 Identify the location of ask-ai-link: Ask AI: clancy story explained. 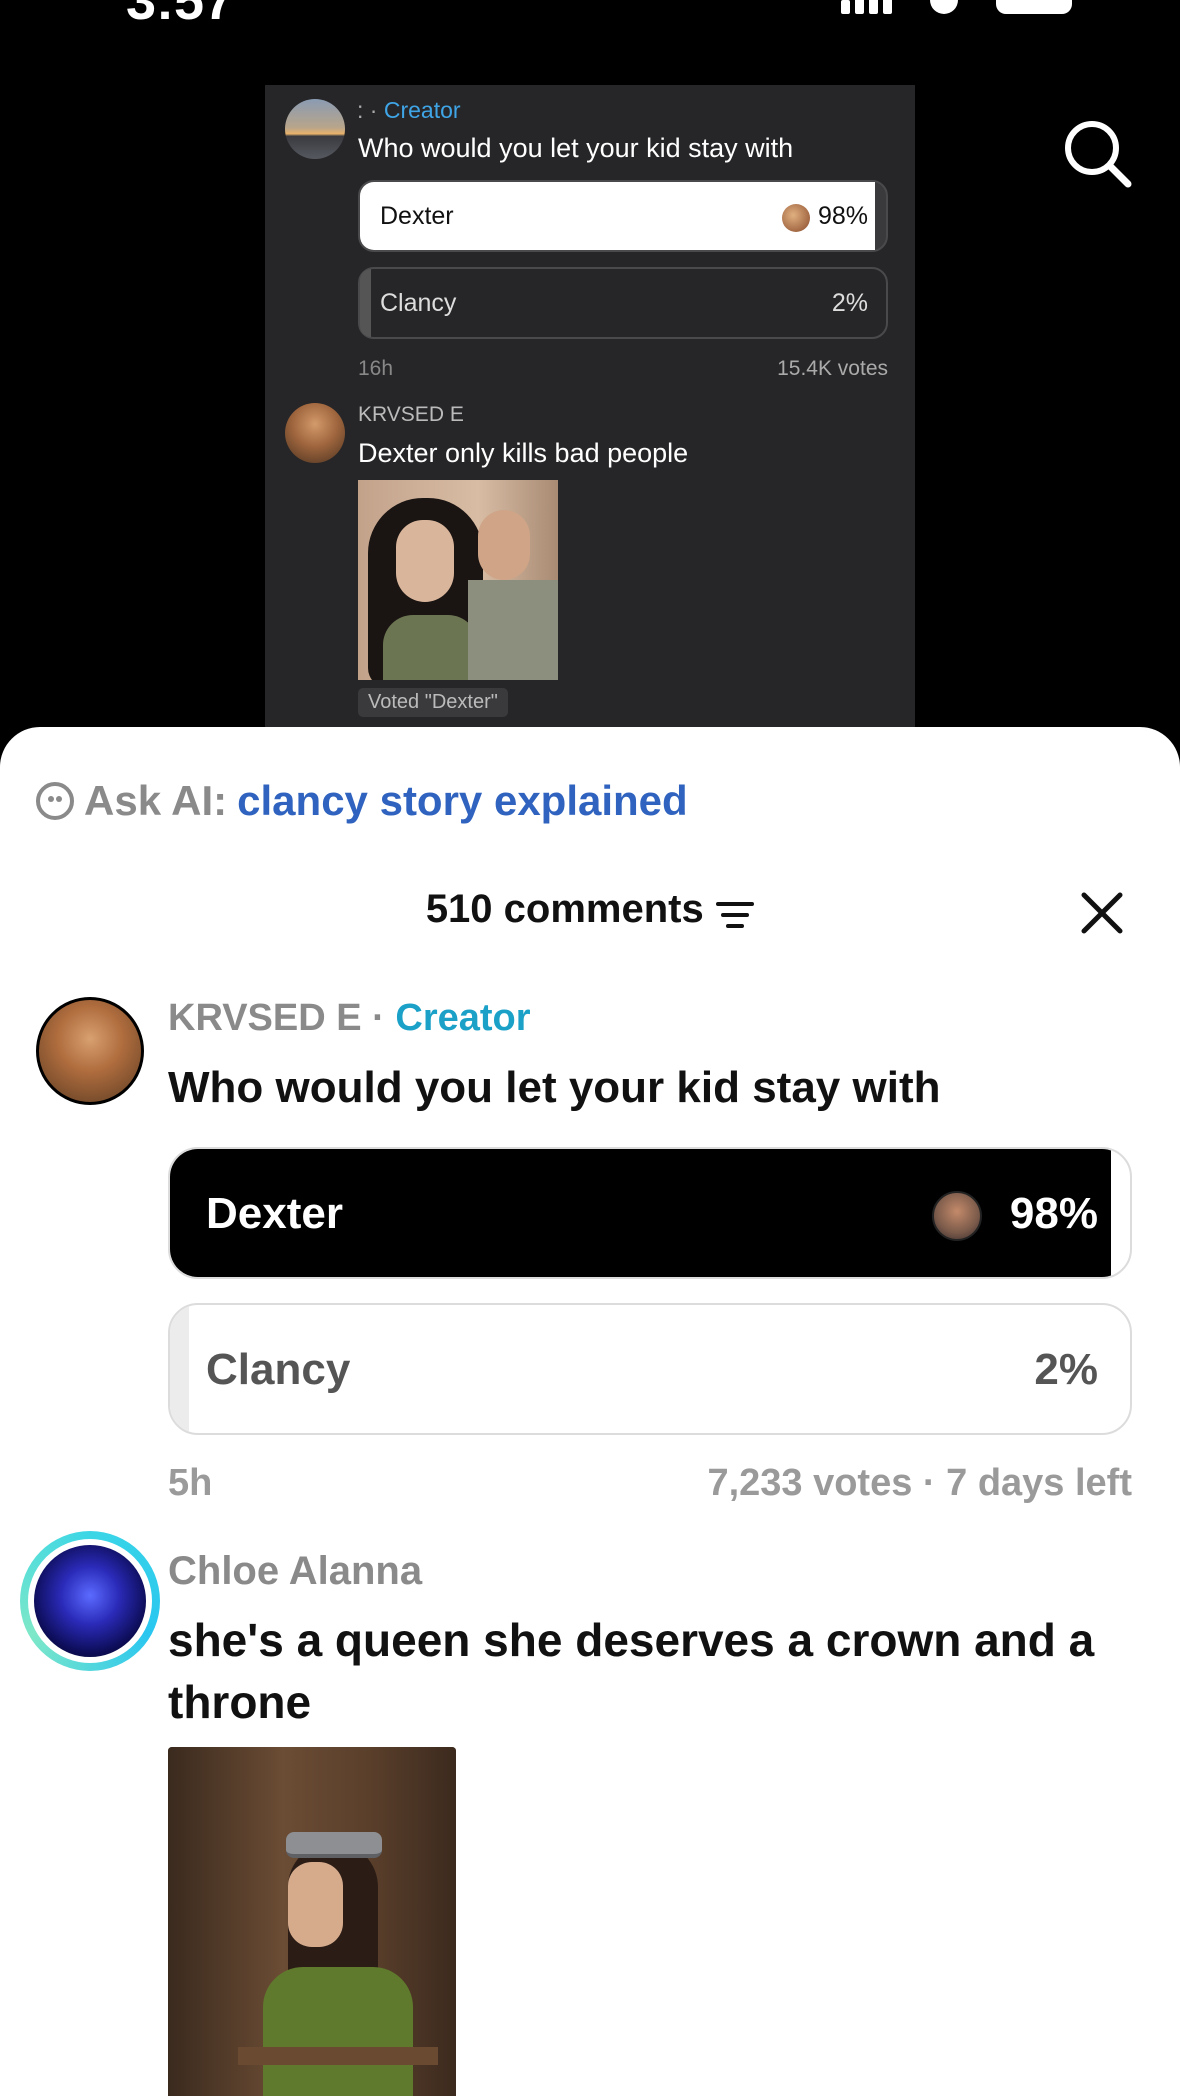
(362, 801).